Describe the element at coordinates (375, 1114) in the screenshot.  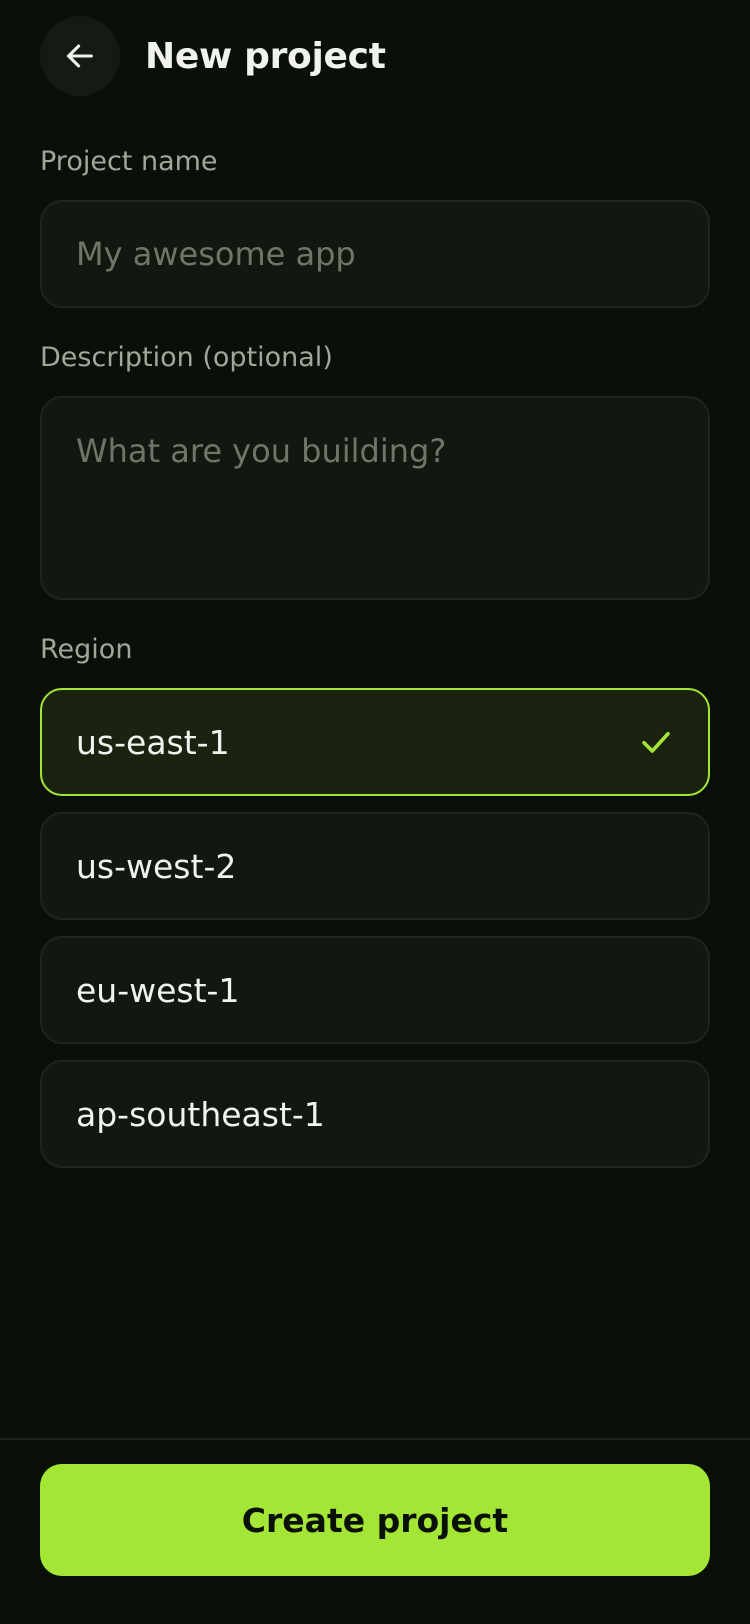
I see `region-option-ap-southeast-1: ap-southeast-1` at that location.